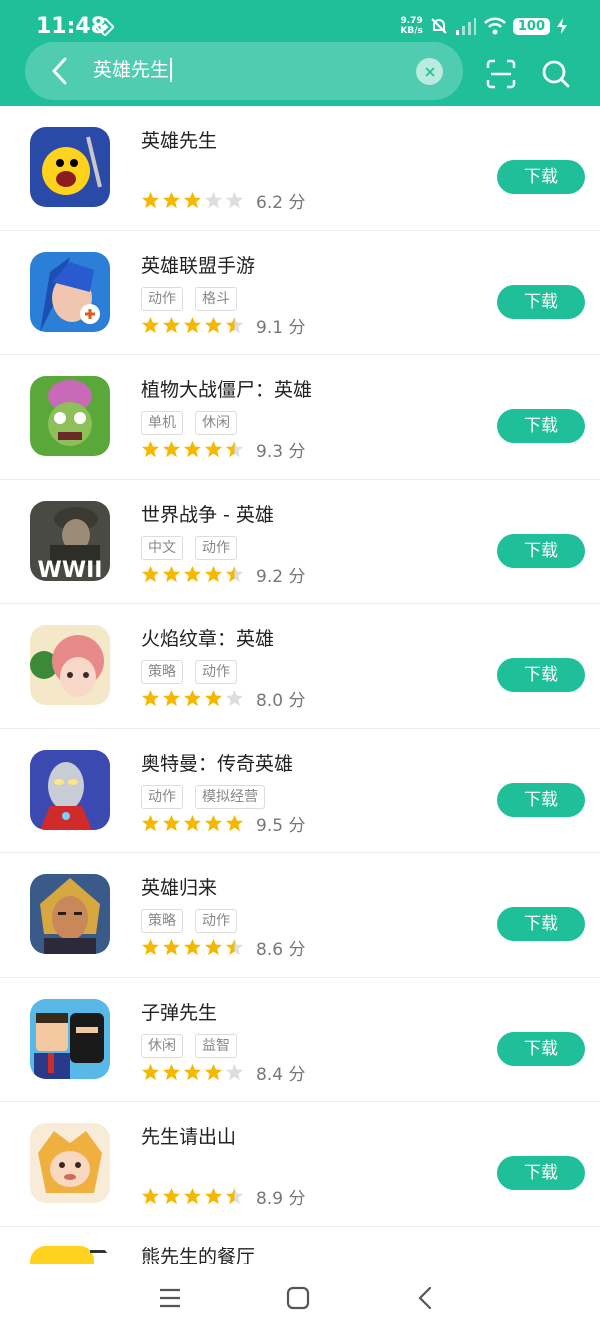 This screenshot has width=600, height=1333. Describe the element at coordinates (207, 513) in the screenshot. I see `app-name: 世界战争 - 英雄` at that location.